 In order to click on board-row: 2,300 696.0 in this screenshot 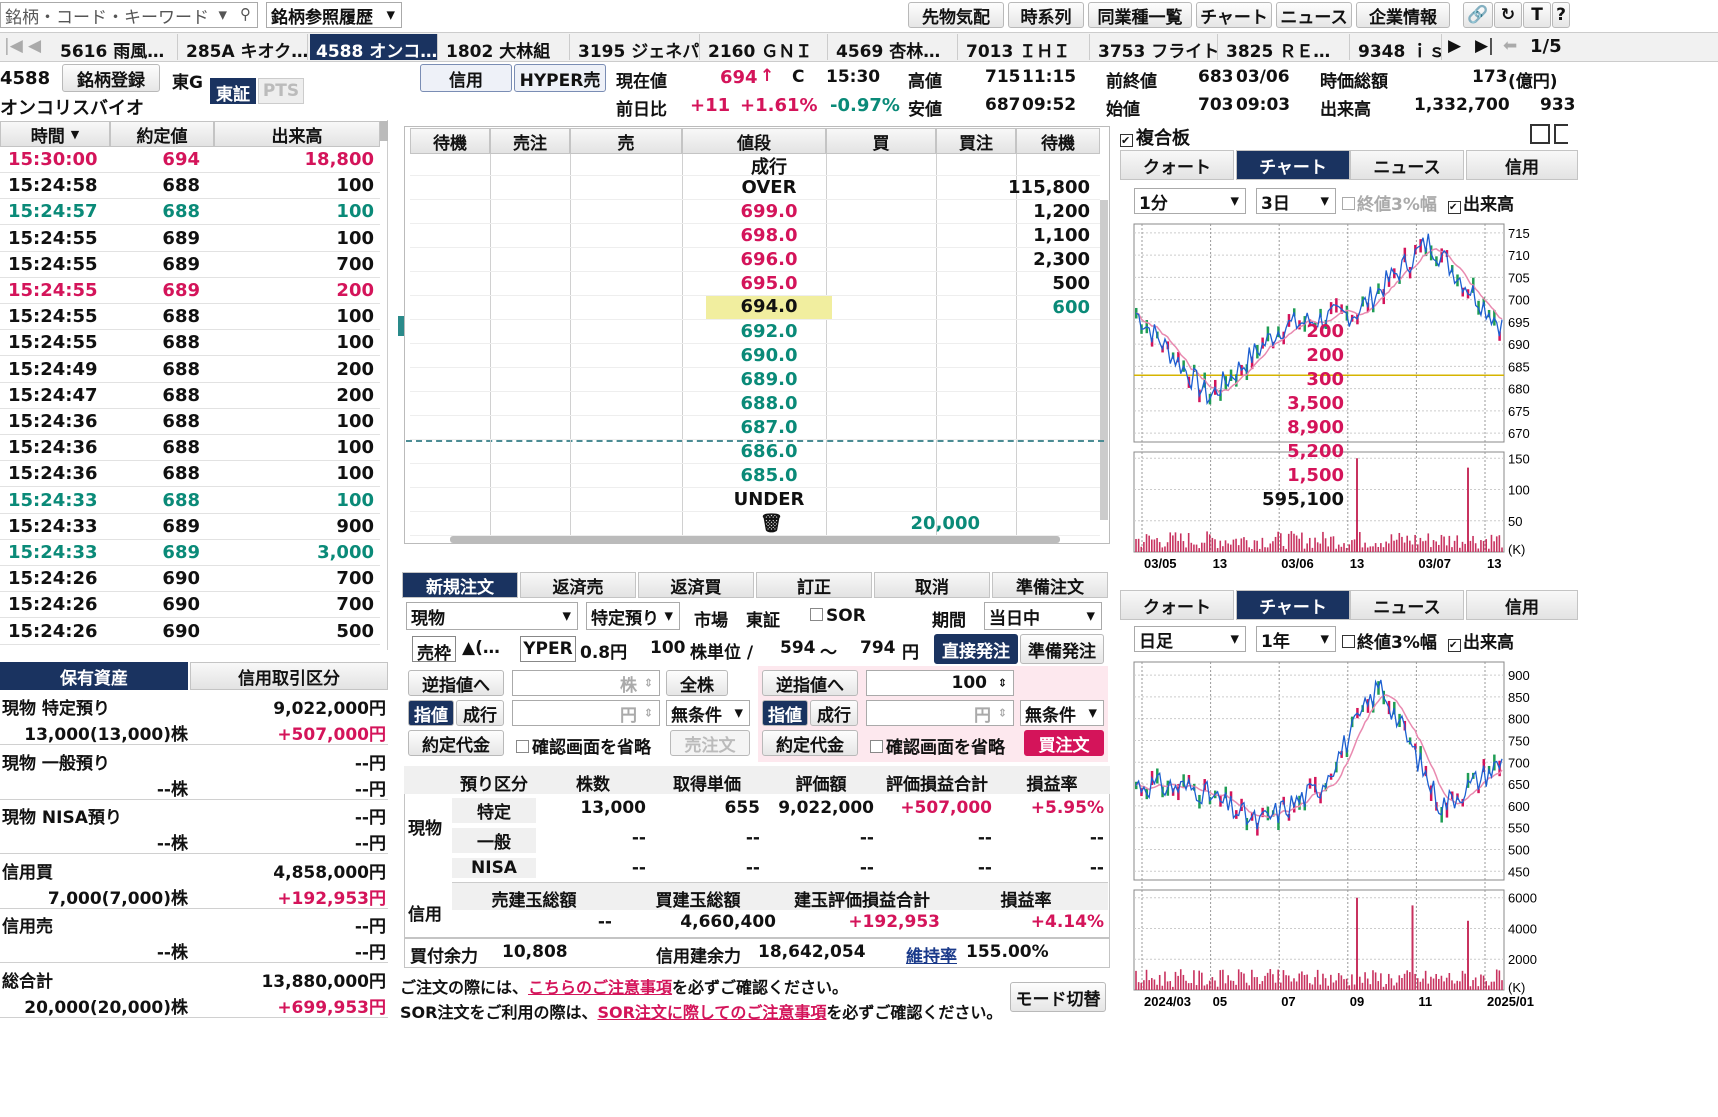, I will do `click(755, 260)`.